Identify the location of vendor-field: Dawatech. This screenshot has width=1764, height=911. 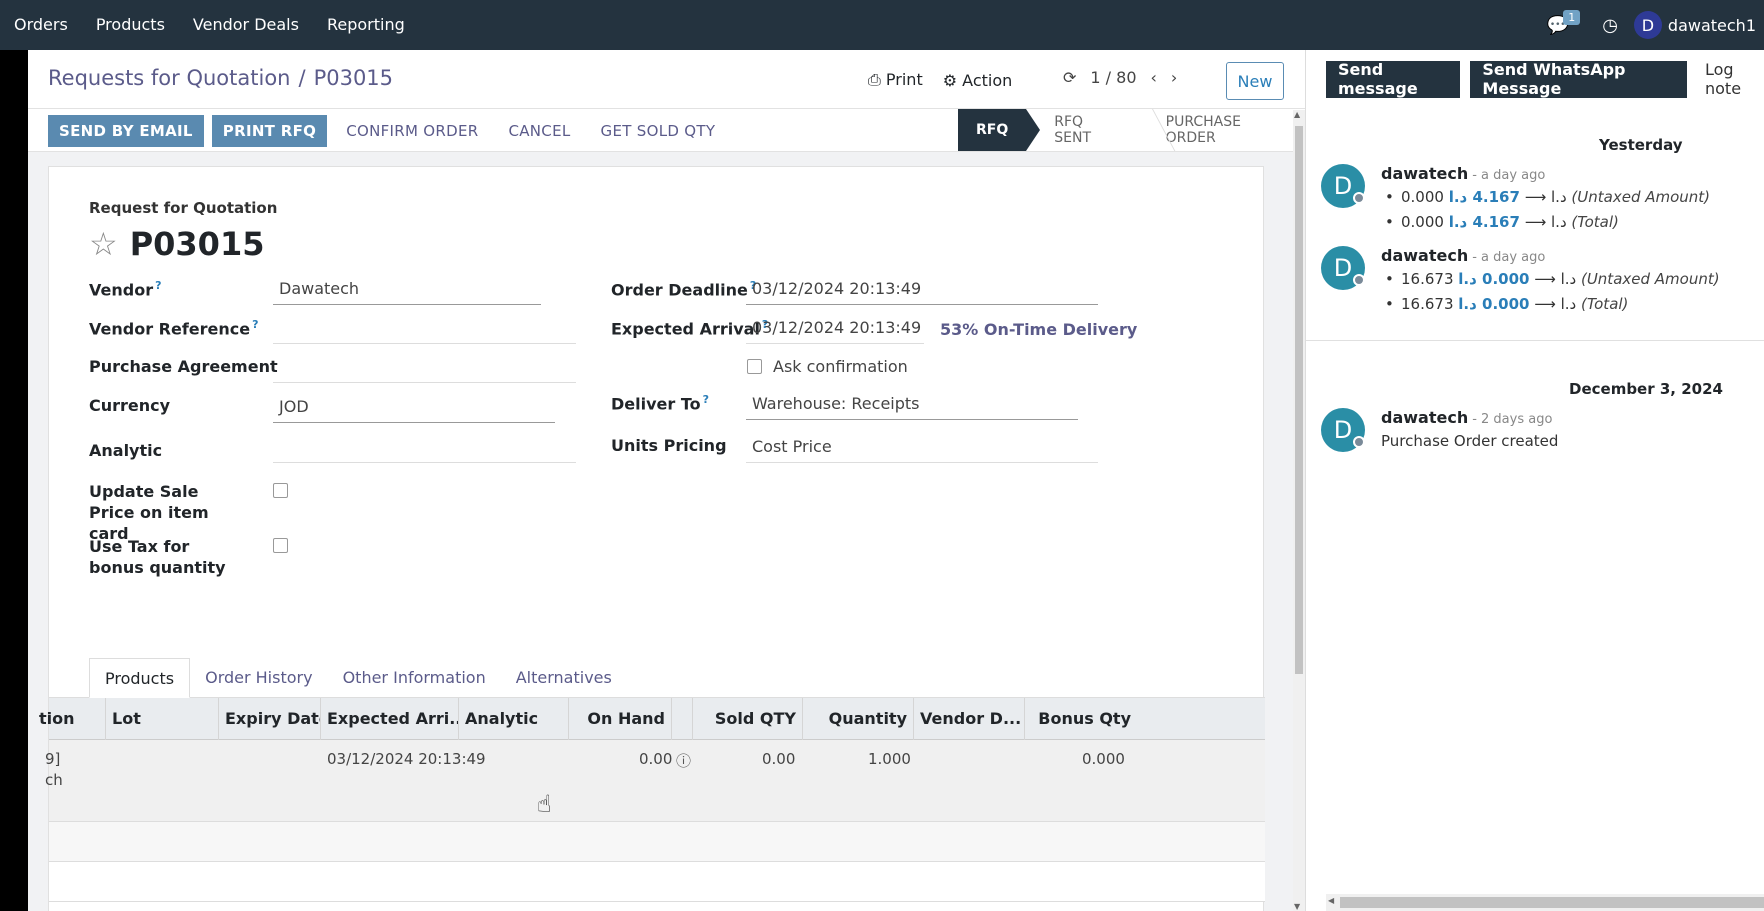
(407, 292).